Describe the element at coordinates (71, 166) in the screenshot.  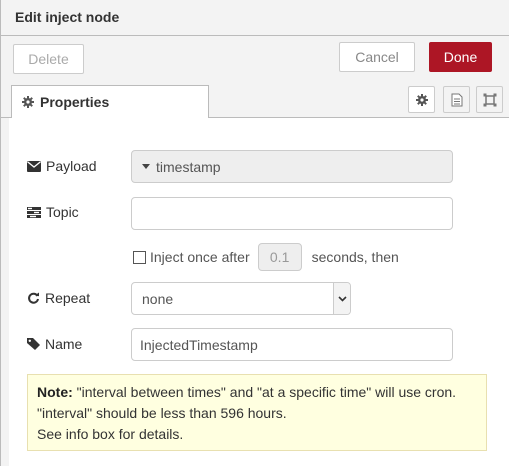
I see `payload-label: Payload` at that location.